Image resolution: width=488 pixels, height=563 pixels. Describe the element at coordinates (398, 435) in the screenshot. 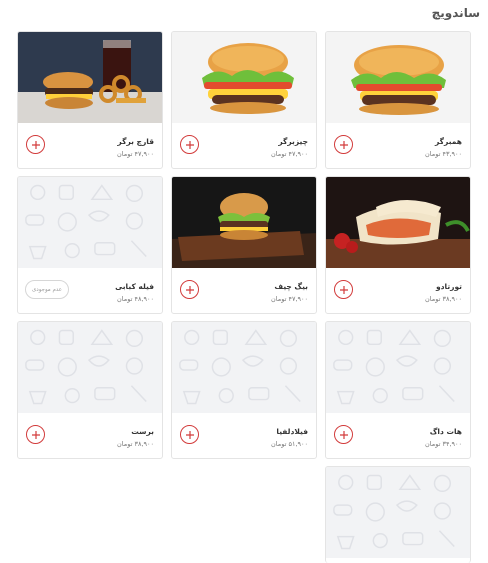

I see `product-info: هات داگ ۳۴,۹۰۰ تومان` at that location.